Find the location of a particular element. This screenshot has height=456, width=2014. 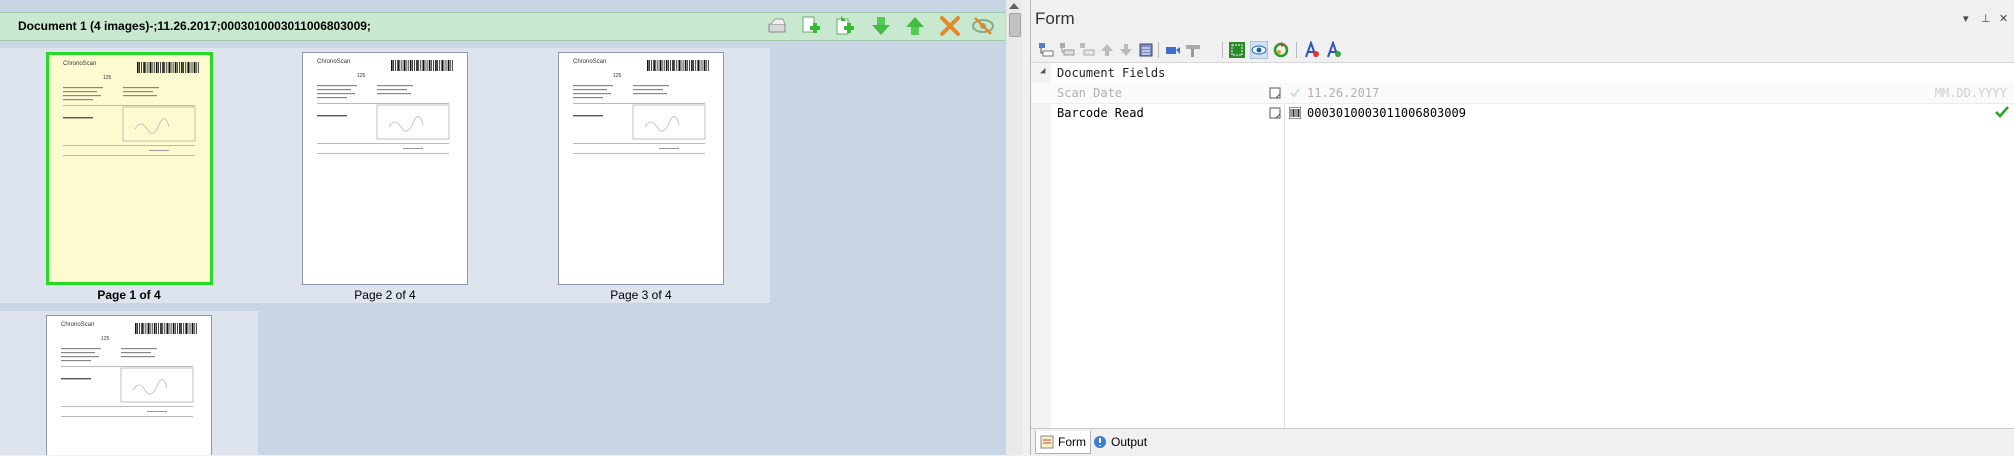

tab-form: Form is located at coordinates (1063, 442).